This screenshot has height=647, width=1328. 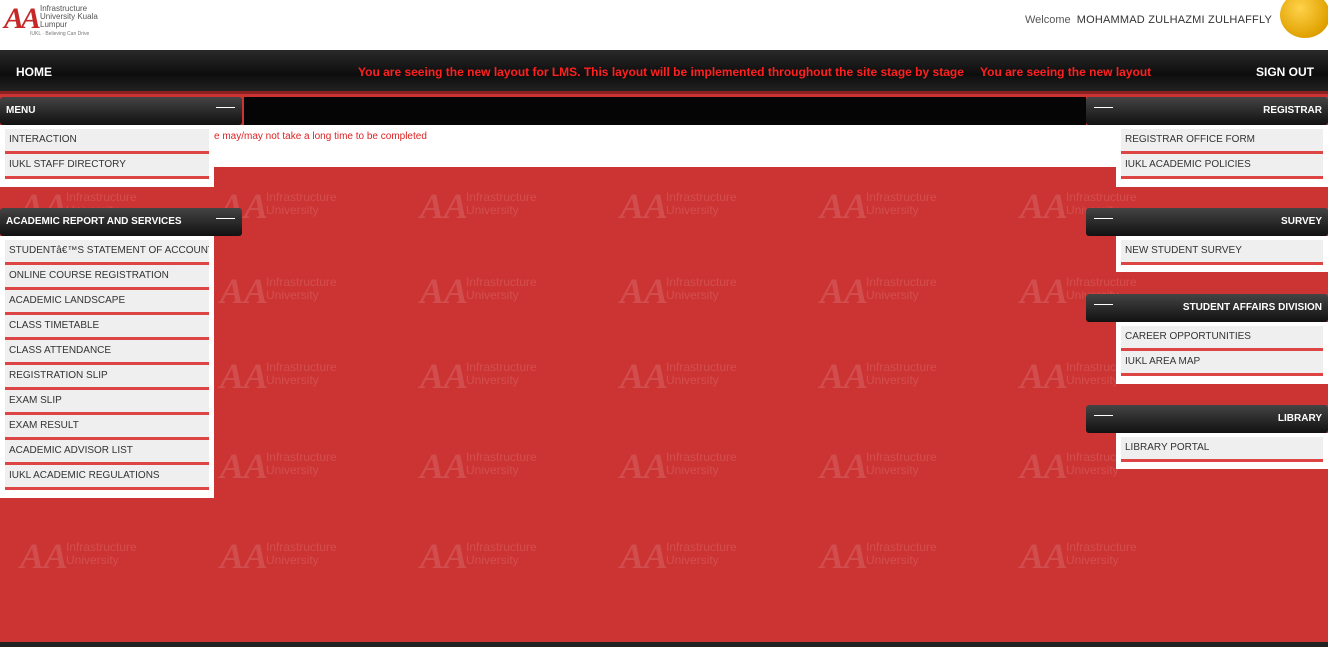 What do you see at coordinates (107, 452) in the screenshot?
I see `menu-item-advisor-list: ACADEMIC ADVISOR LIST` at bounding box center [107, 452].